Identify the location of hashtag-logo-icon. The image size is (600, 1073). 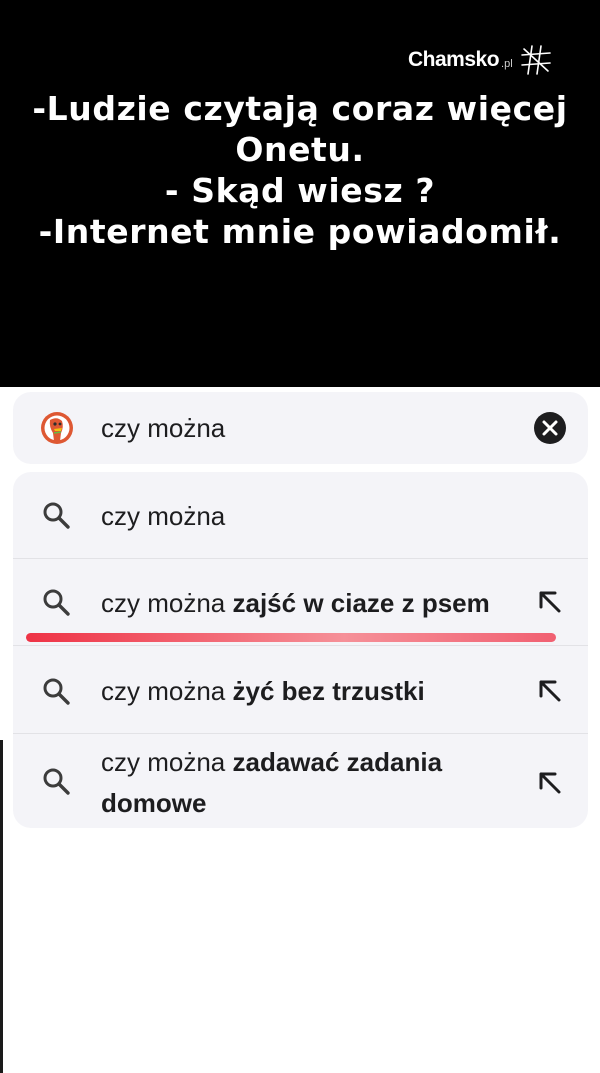
(535, 60).